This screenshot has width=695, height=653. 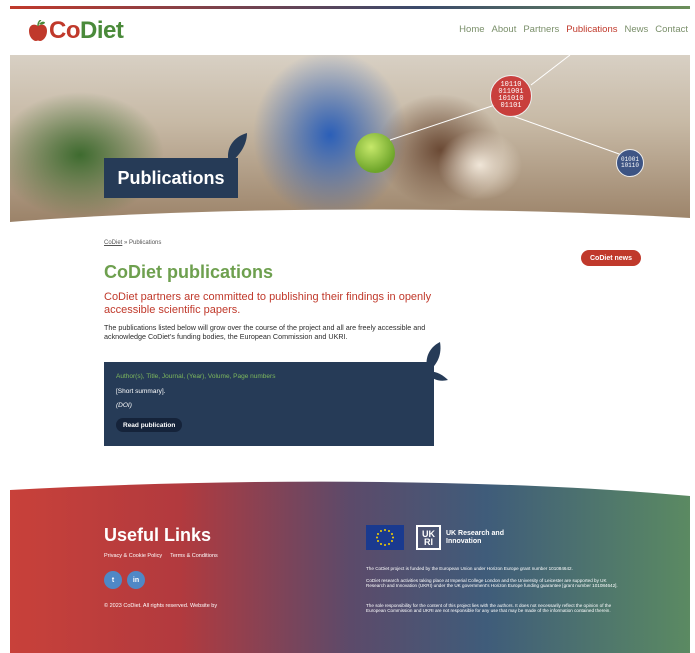 I want to click on codiet-news-button: CoDiet news, so click(x=611, y=258).